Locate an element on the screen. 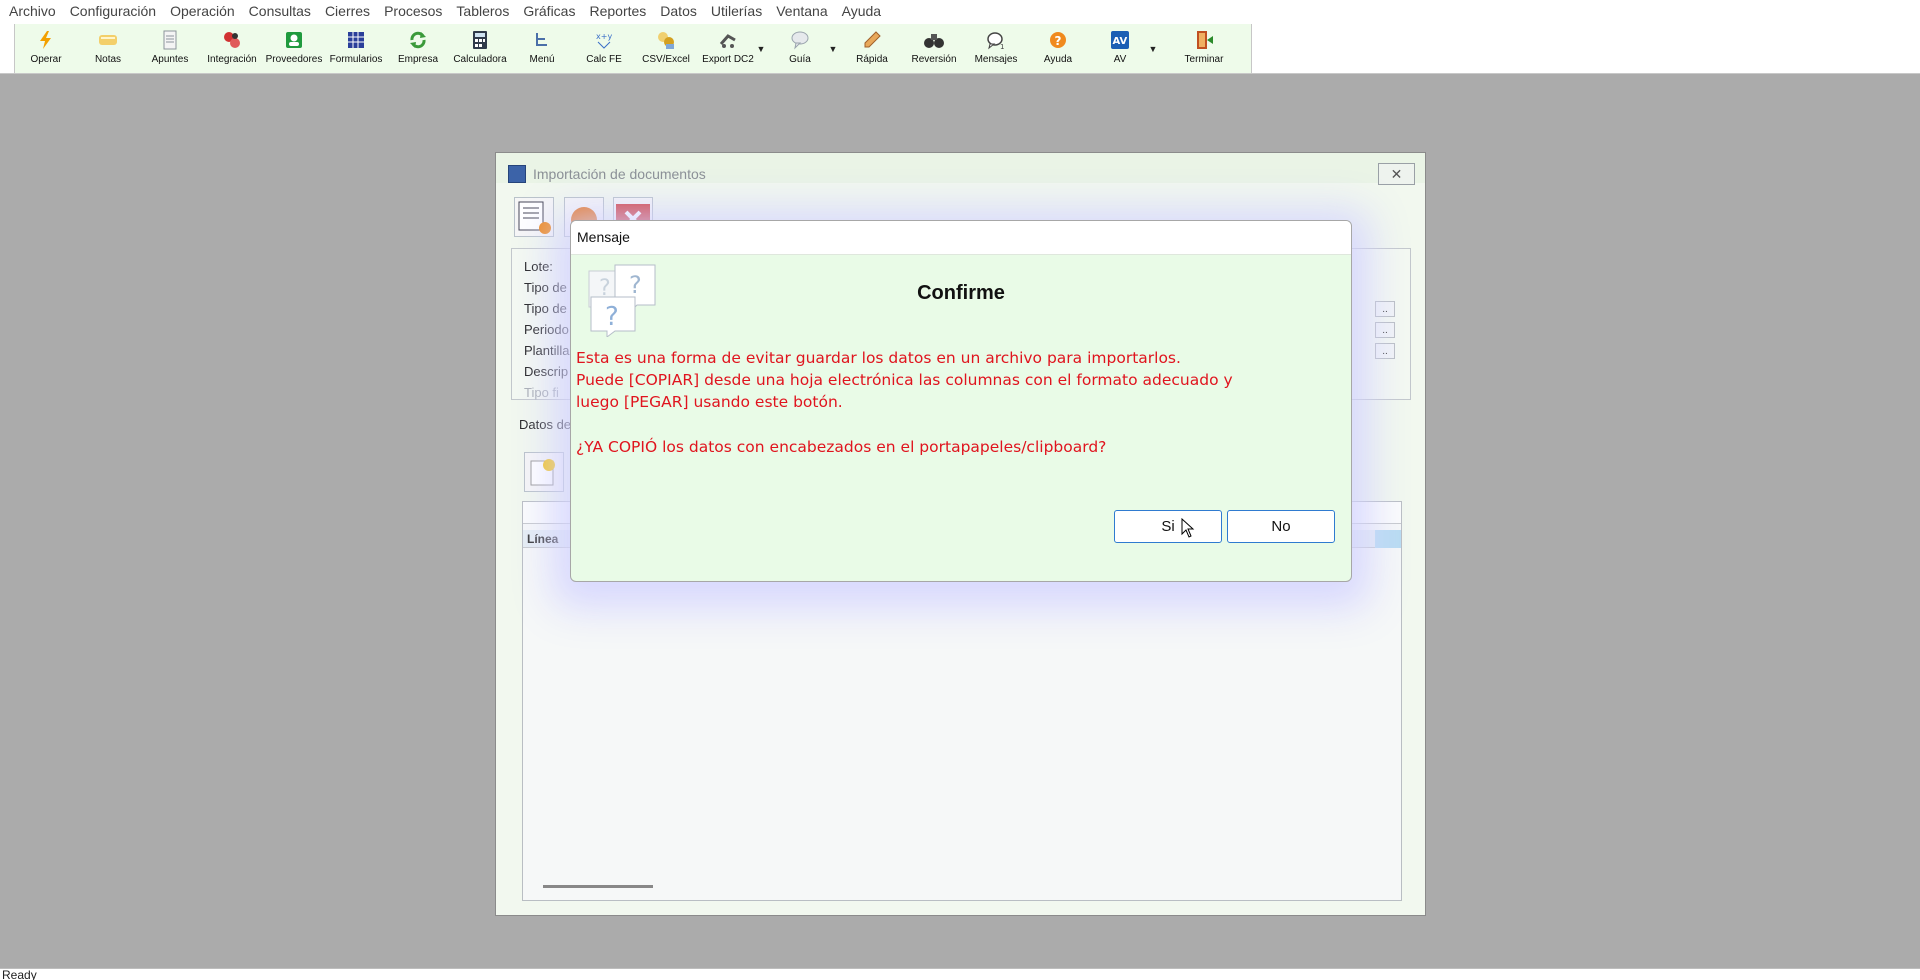  no-button: No is located at coordinates (1281, 526).